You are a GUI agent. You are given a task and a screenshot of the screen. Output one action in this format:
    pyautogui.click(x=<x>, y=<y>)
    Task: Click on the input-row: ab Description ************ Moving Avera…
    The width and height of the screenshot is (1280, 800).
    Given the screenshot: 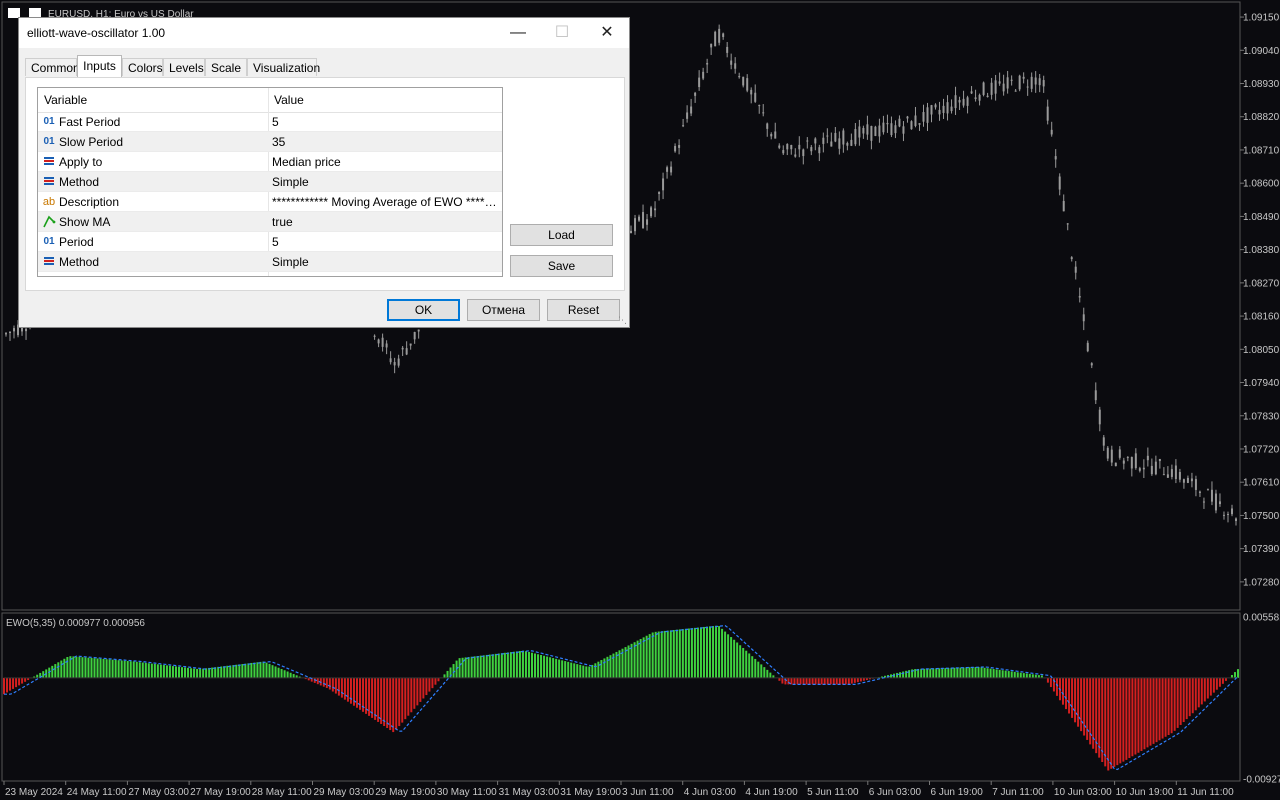 What is the action you would take?
    pyautogui.click(x=270, y=202)
    